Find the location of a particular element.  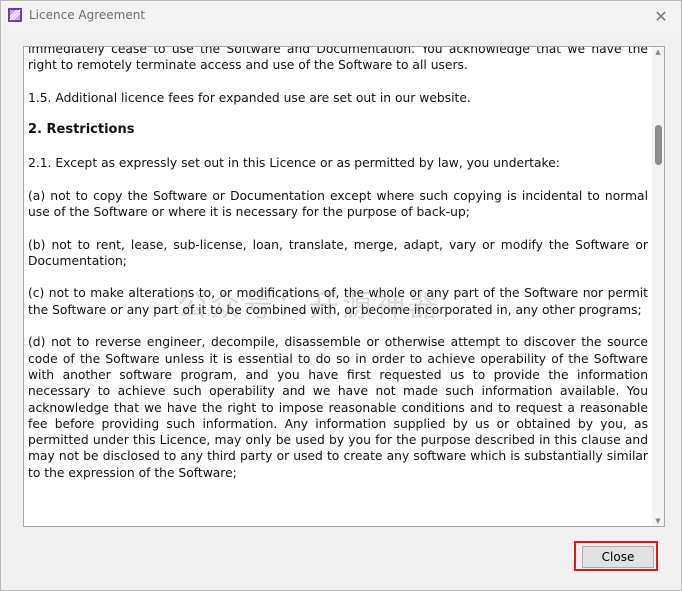

scroll-up-arrow-icon: ▲ is located at coordinates (658, 52).